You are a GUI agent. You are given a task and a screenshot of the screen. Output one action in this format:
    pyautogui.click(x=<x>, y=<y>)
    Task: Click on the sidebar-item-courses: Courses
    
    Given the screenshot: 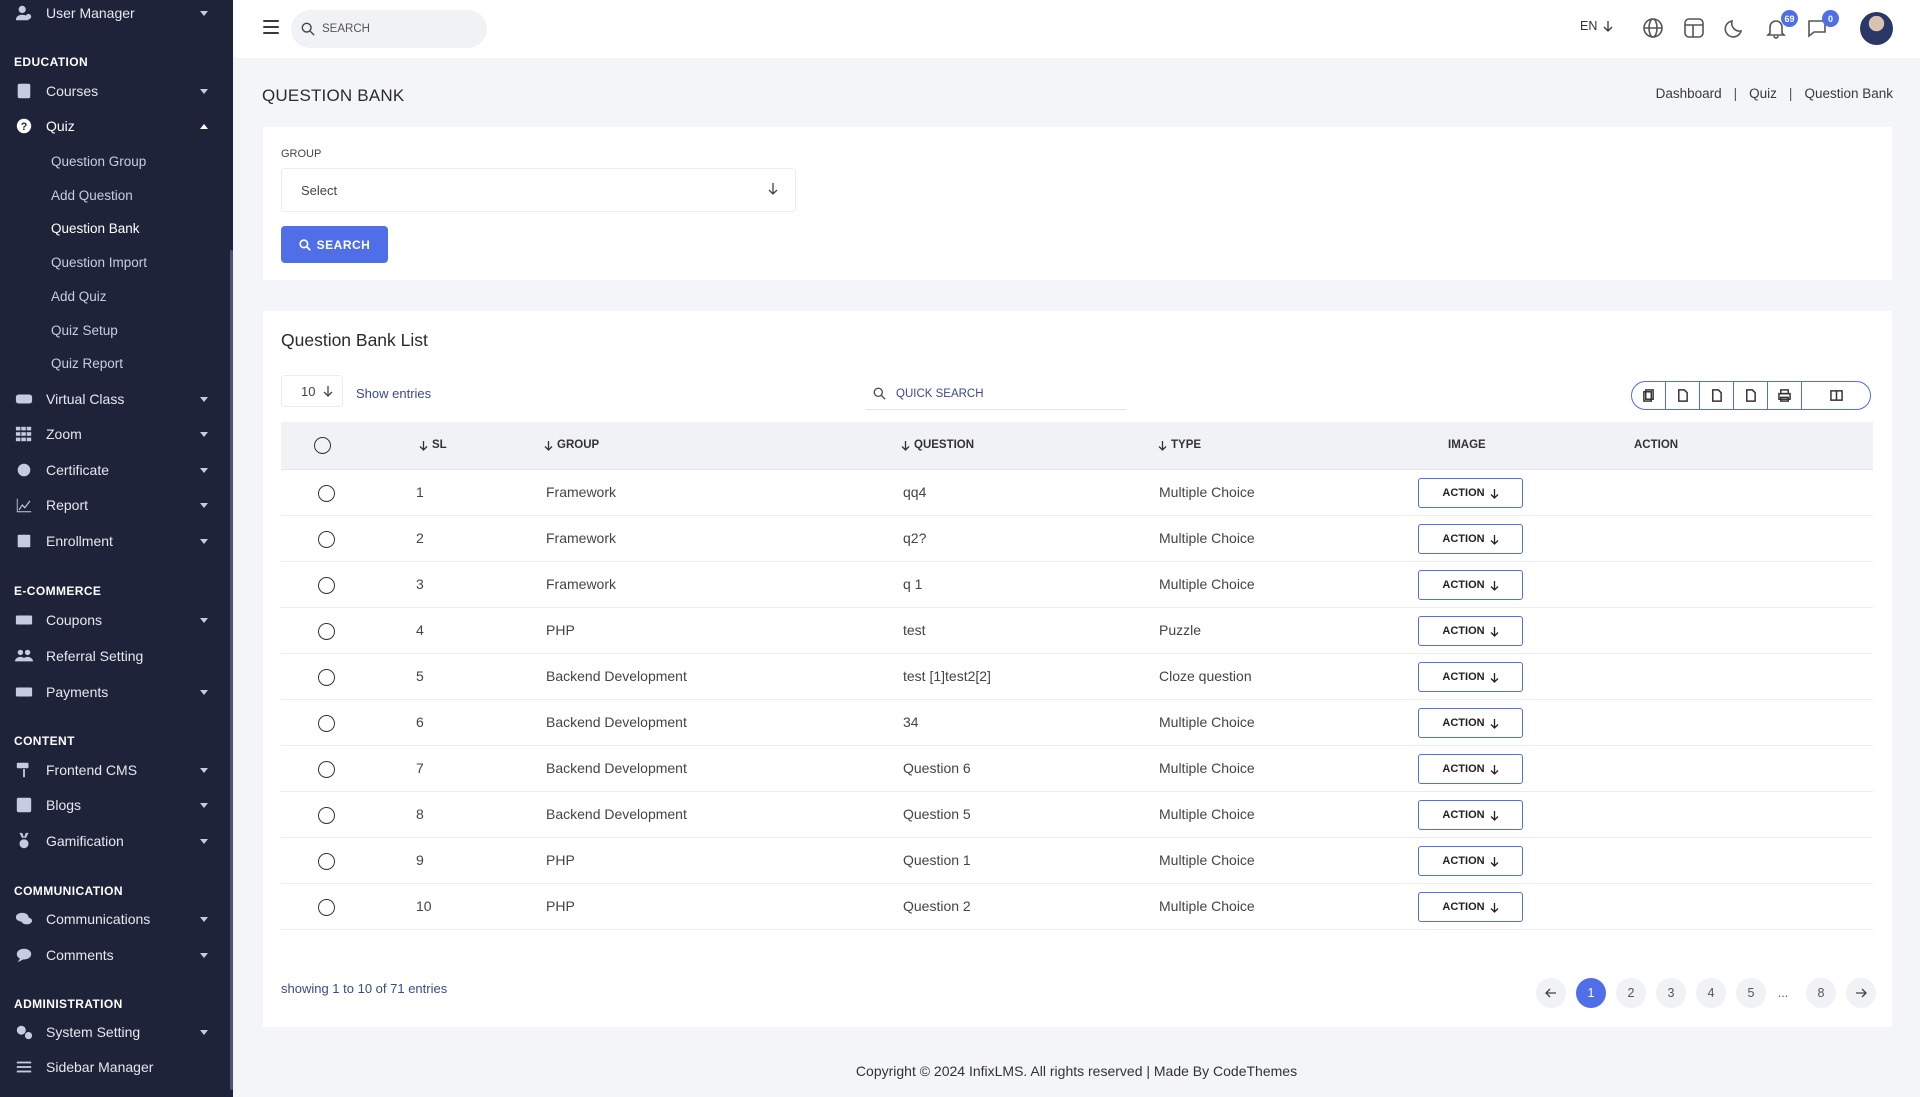 What is the action you would take?
    pyautogui.click(x=112, y=91)
    